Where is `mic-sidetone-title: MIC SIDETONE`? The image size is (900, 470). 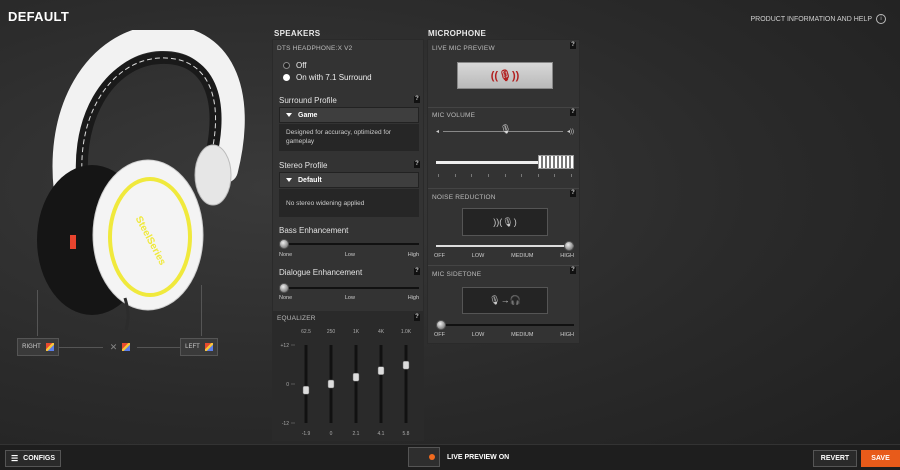 mic-sidetone-title: MIC SIDETONE is located at coordinates (457, 274).